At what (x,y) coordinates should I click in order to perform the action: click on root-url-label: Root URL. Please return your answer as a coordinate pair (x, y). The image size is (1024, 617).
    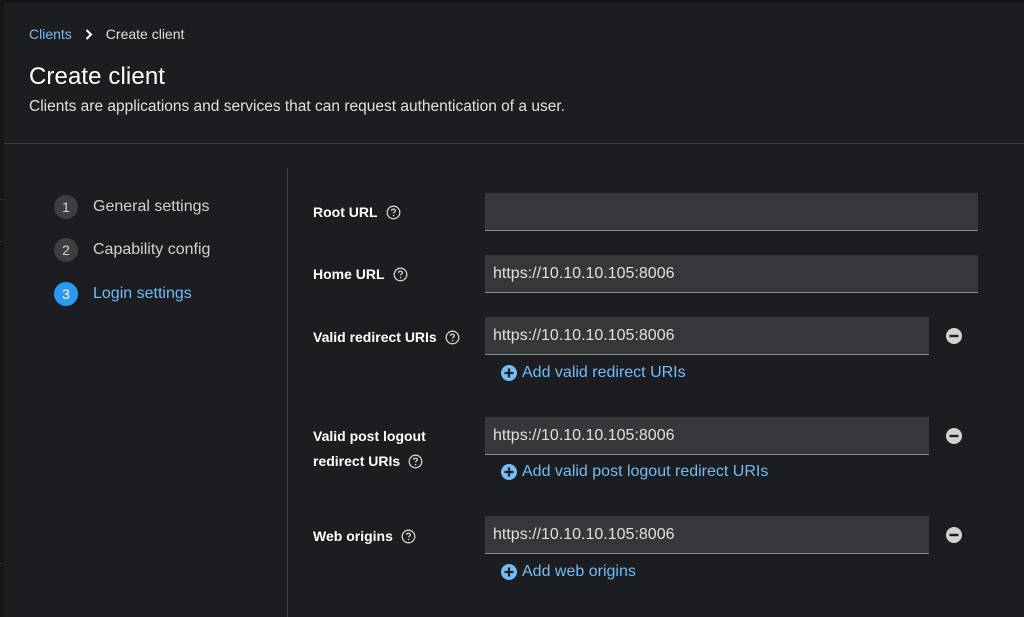
    Looking at the image, I should click on (357, 212).